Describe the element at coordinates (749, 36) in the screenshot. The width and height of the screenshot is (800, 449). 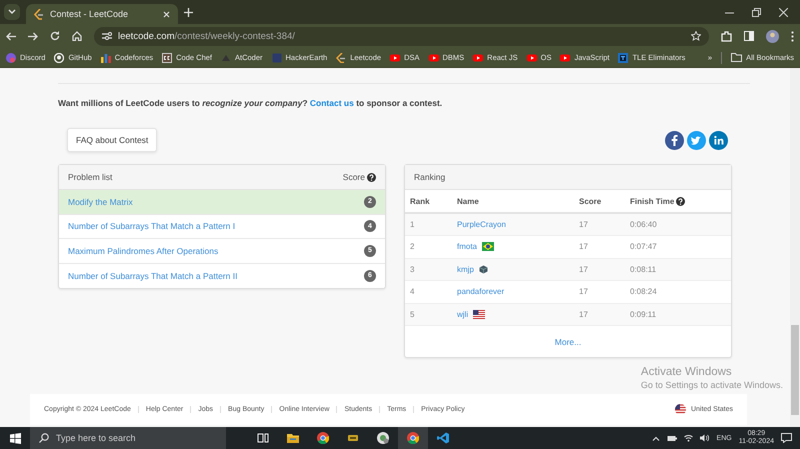
I see `side-panel-icon` at that location.